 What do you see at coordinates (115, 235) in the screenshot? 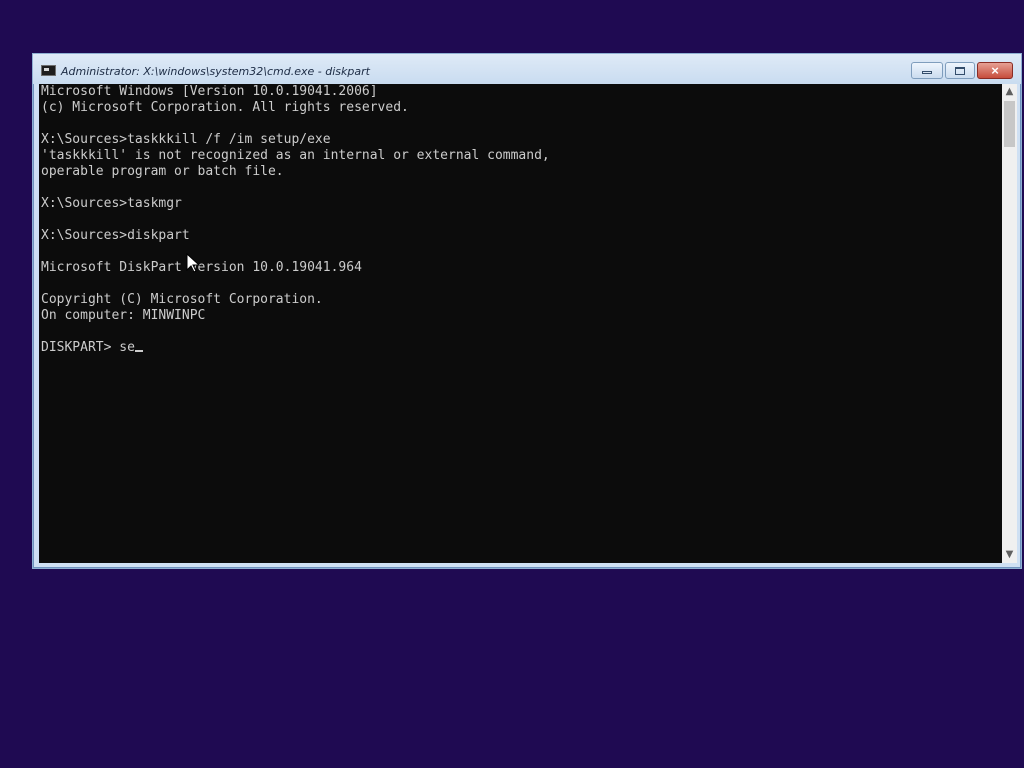
I see `terminal-line: X:\Sources>diskpart` at bounding box center [115, 235].